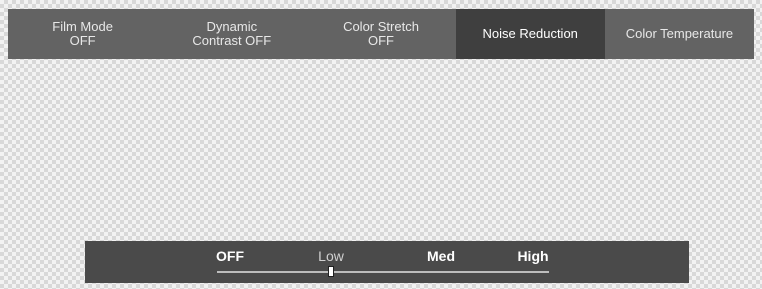 The width and height of the screenshot is (762, 289). I want to click on menu-item-label: Color Stretch, so click(381, 26).